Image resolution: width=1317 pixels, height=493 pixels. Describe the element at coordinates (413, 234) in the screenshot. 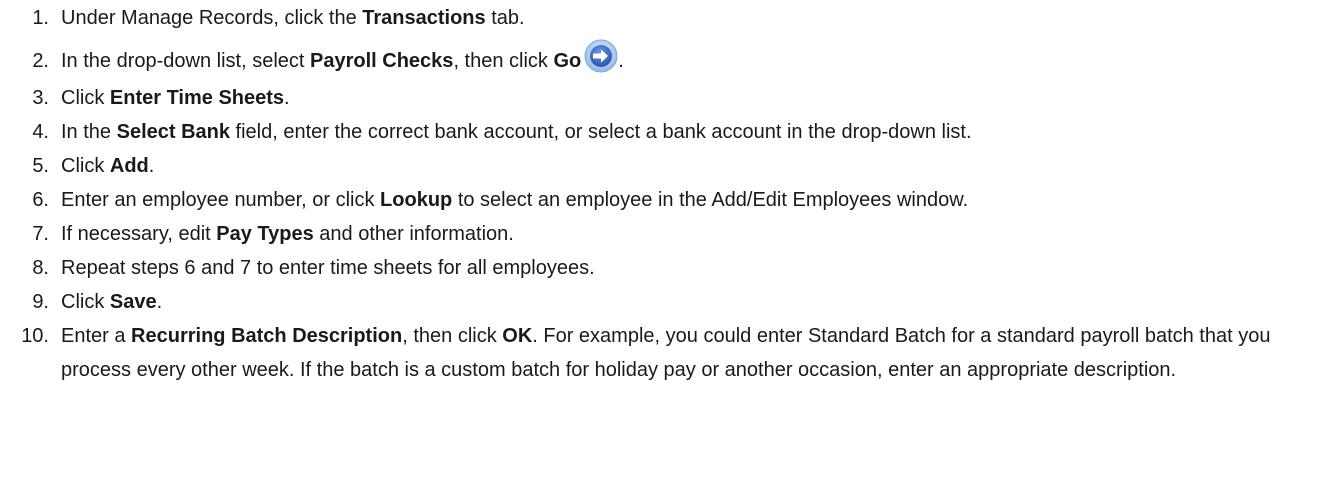

I see `step-text: and other information.` at that location.